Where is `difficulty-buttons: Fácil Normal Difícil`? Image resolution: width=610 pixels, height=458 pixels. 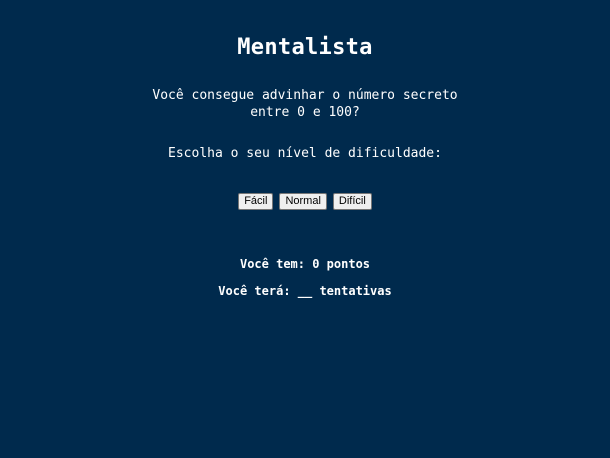 difficulty-buttons: Fácil Normal Difícil is located at coordinates (305, 186).